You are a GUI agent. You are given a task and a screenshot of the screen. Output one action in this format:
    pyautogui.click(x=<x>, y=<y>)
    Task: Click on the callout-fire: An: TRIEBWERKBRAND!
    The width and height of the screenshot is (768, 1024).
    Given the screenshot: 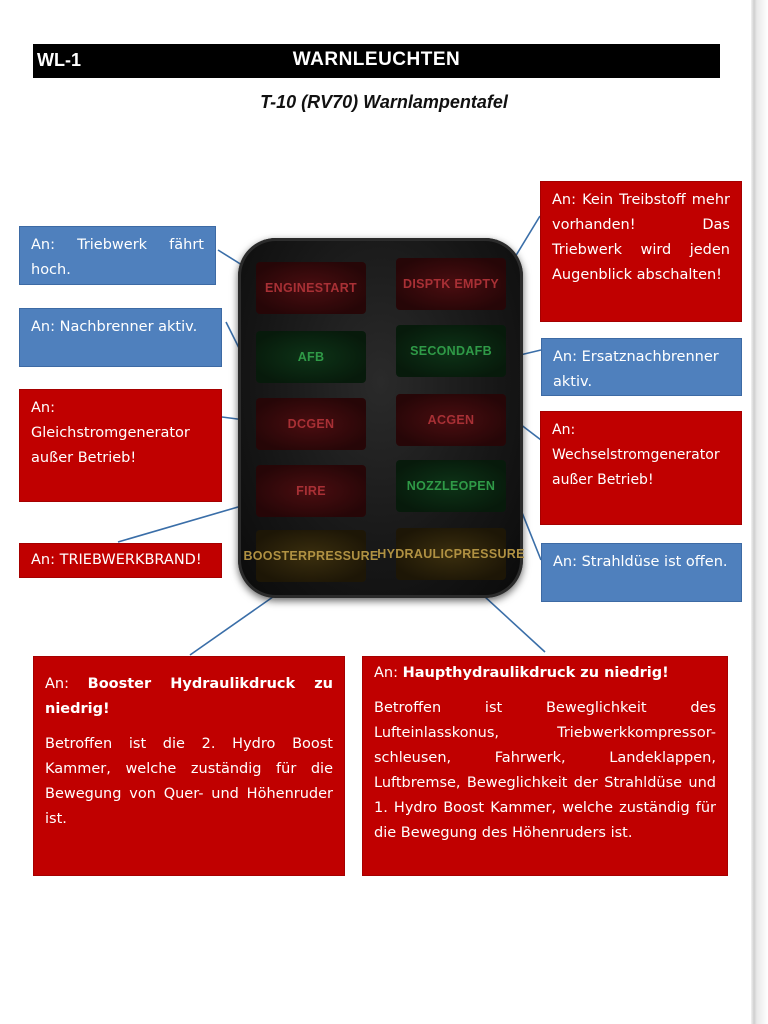 What is the action you would take?
    pyautogui.click(x=120, y=560)
    